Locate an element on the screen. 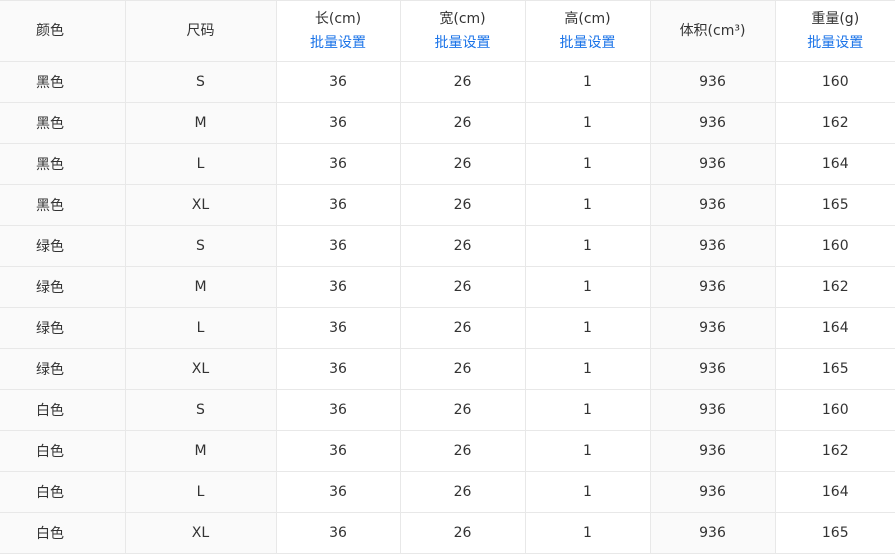 The height and width of the screenshot is (554, 895). batch-set-width-link: 批量设置 is located at coordinates (462, 43).